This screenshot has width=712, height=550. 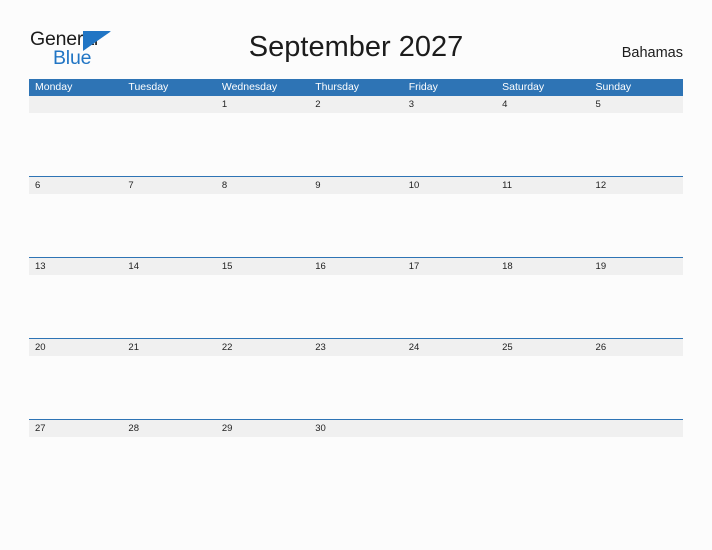 I want to click on week-row: 6 7 8 9 10 11 12, so click(x=356, y=216).